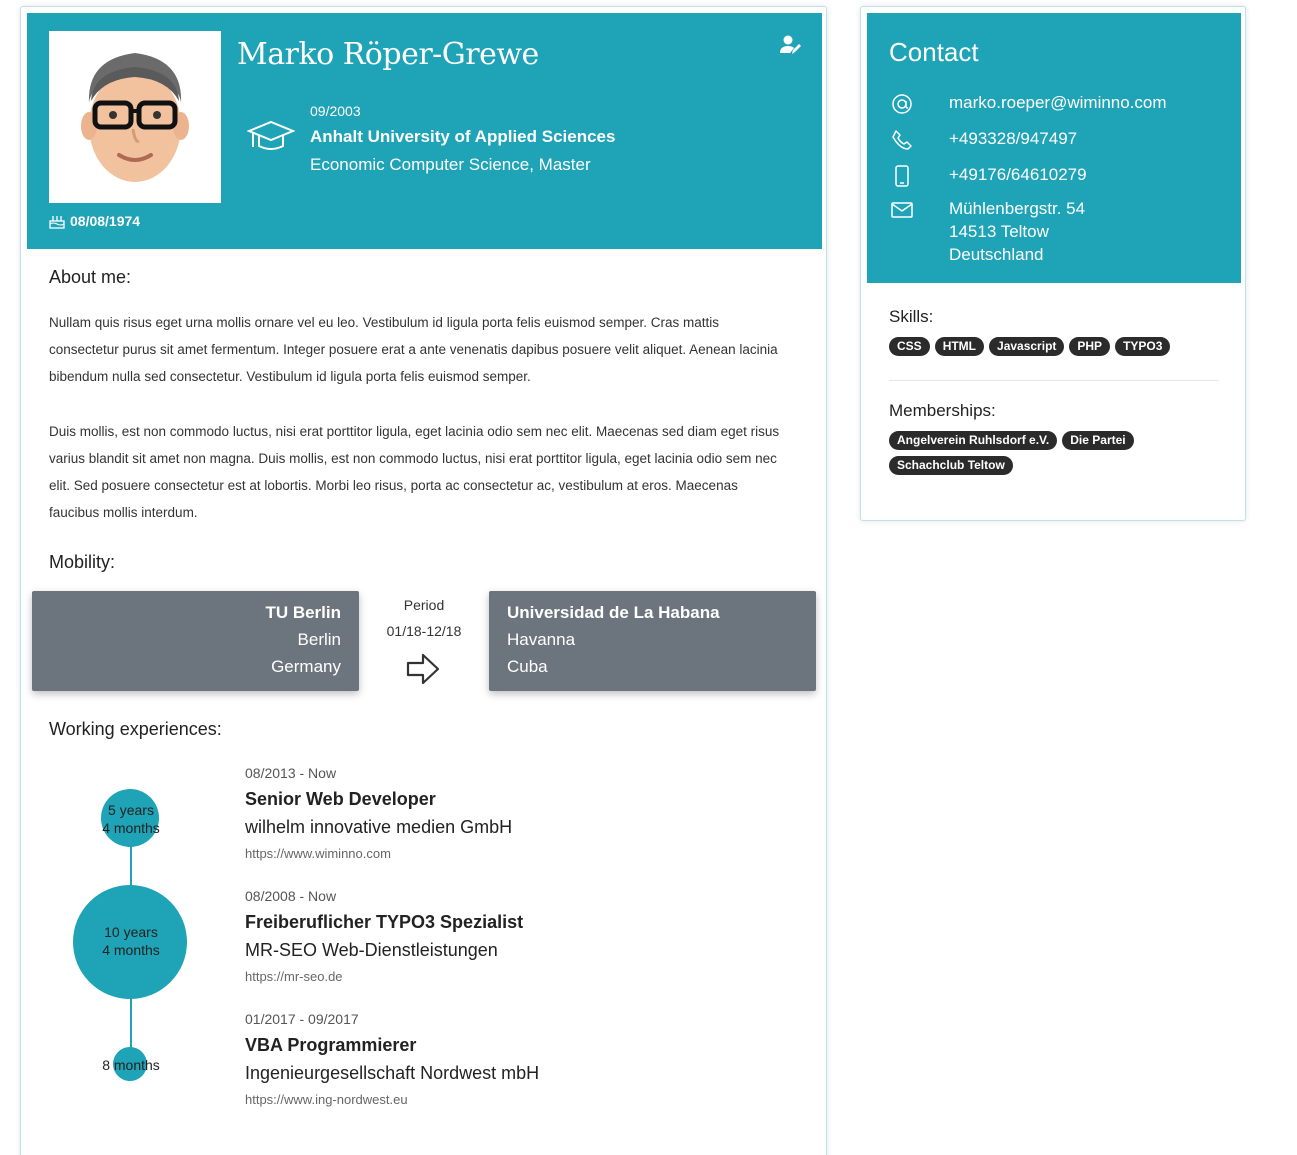 This screenshot has width=1297, height=1155. What do you see at coordinates (340, 799) in the screenshot?
I see `job-title: Senior Web Developer` at bounding box center [340, 799].